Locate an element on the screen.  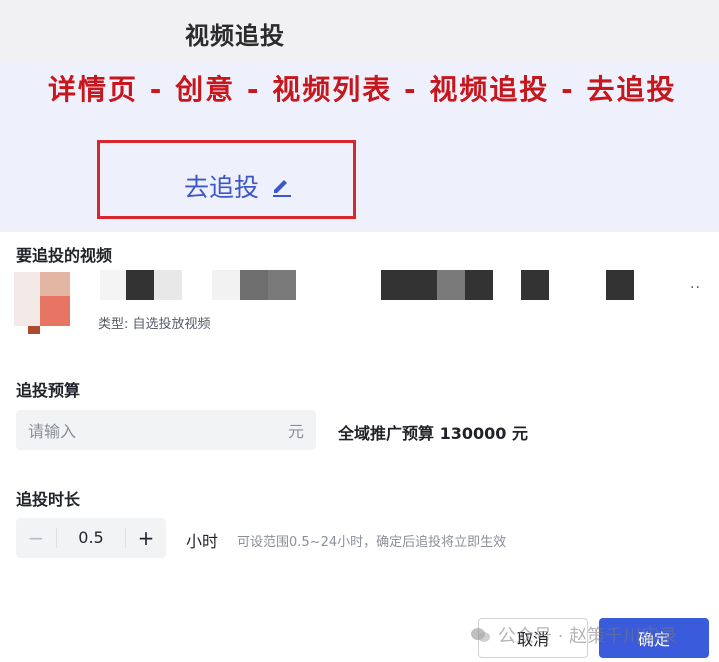
budget-unit: 元 is located at coordinates (295, 431).